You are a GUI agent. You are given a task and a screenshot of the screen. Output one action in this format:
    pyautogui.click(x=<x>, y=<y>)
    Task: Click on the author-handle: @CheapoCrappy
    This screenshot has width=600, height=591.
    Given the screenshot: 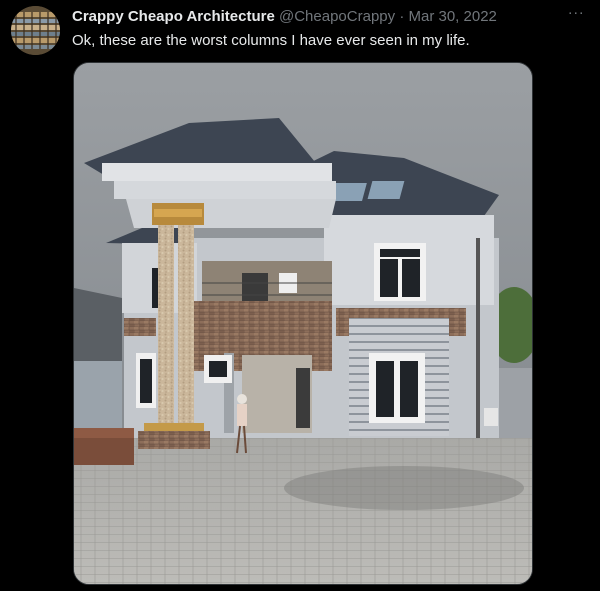 What is the action you would take?
    pyautogui.click(x=337, y=16)
    